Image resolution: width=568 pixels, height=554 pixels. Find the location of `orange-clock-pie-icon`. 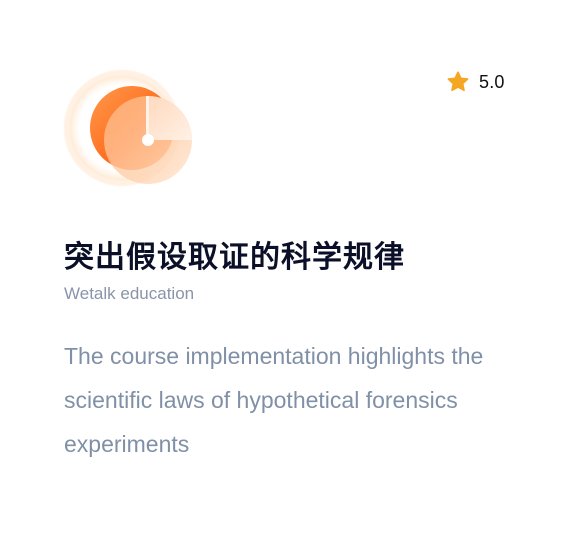

orange-clock-pie-icon is located at coordinates (127, 128).